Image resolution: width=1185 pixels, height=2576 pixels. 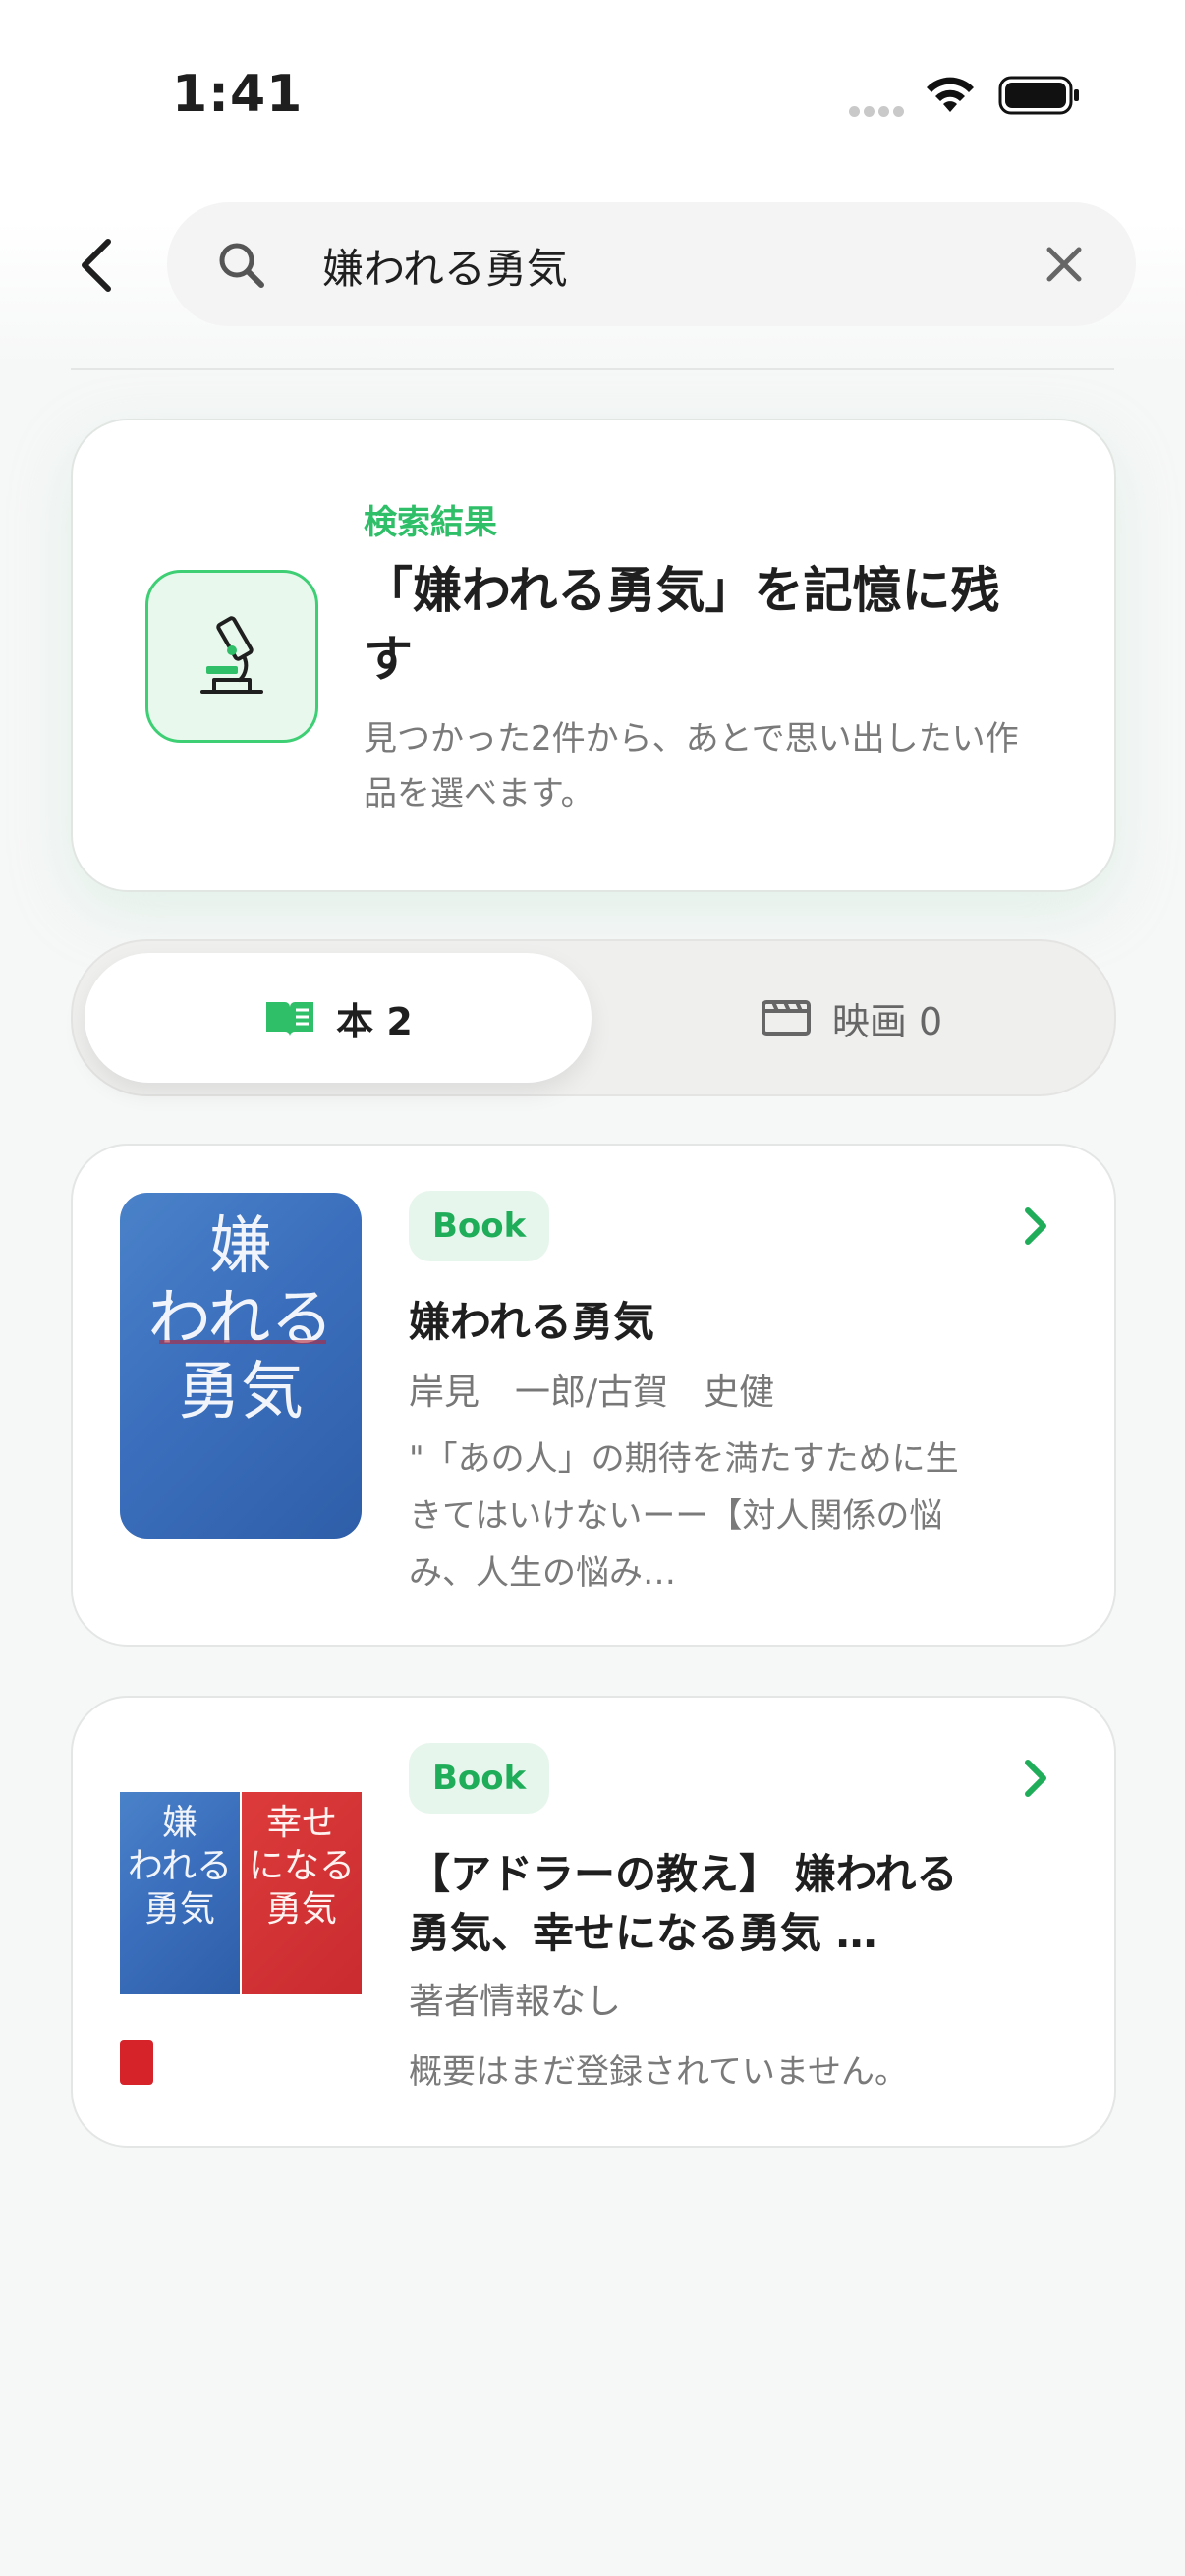 I want to click on tab-movies-label: 映画 0, so click(x=887, y=1021).